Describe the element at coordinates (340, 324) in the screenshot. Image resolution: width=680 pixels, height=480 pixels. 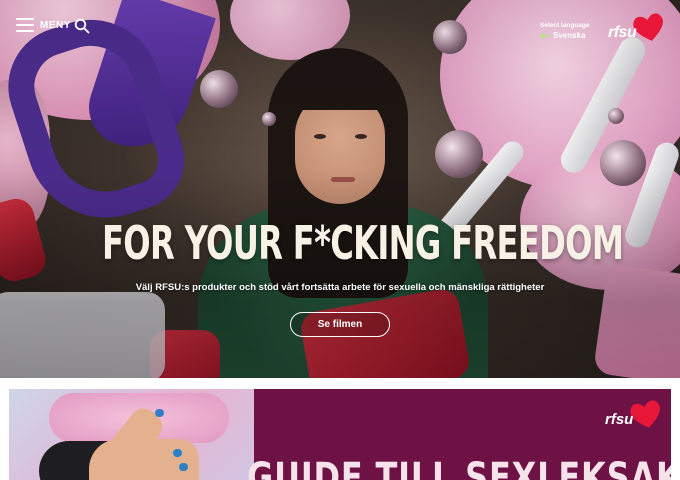
I see `watch-film-button: Se filmen` at that location.